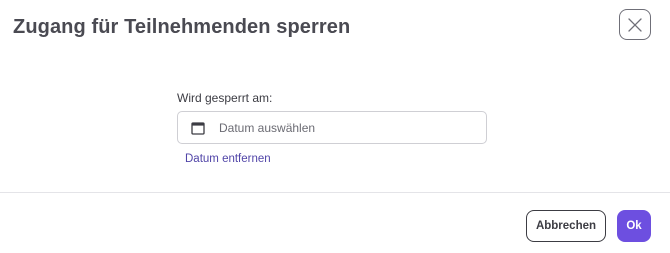 The height and width of the screenshot is (253, 670). I want to click on close-button, so click(635, 24).